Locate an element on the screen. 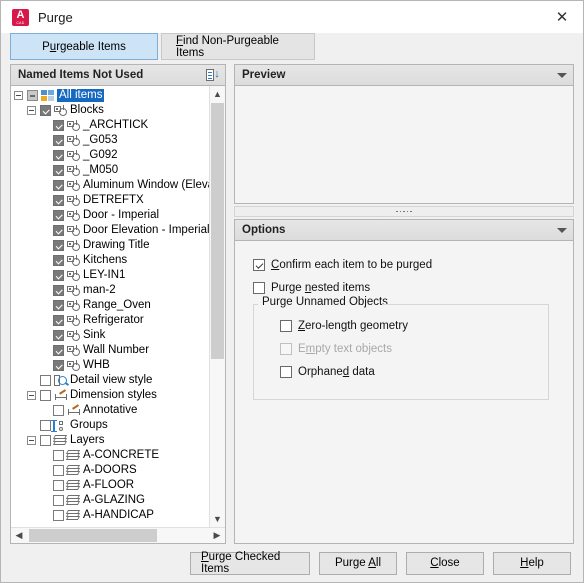 This screenshot has width=584, height=583. tree-item: Drawing Title is located at coordinates (110, 245).